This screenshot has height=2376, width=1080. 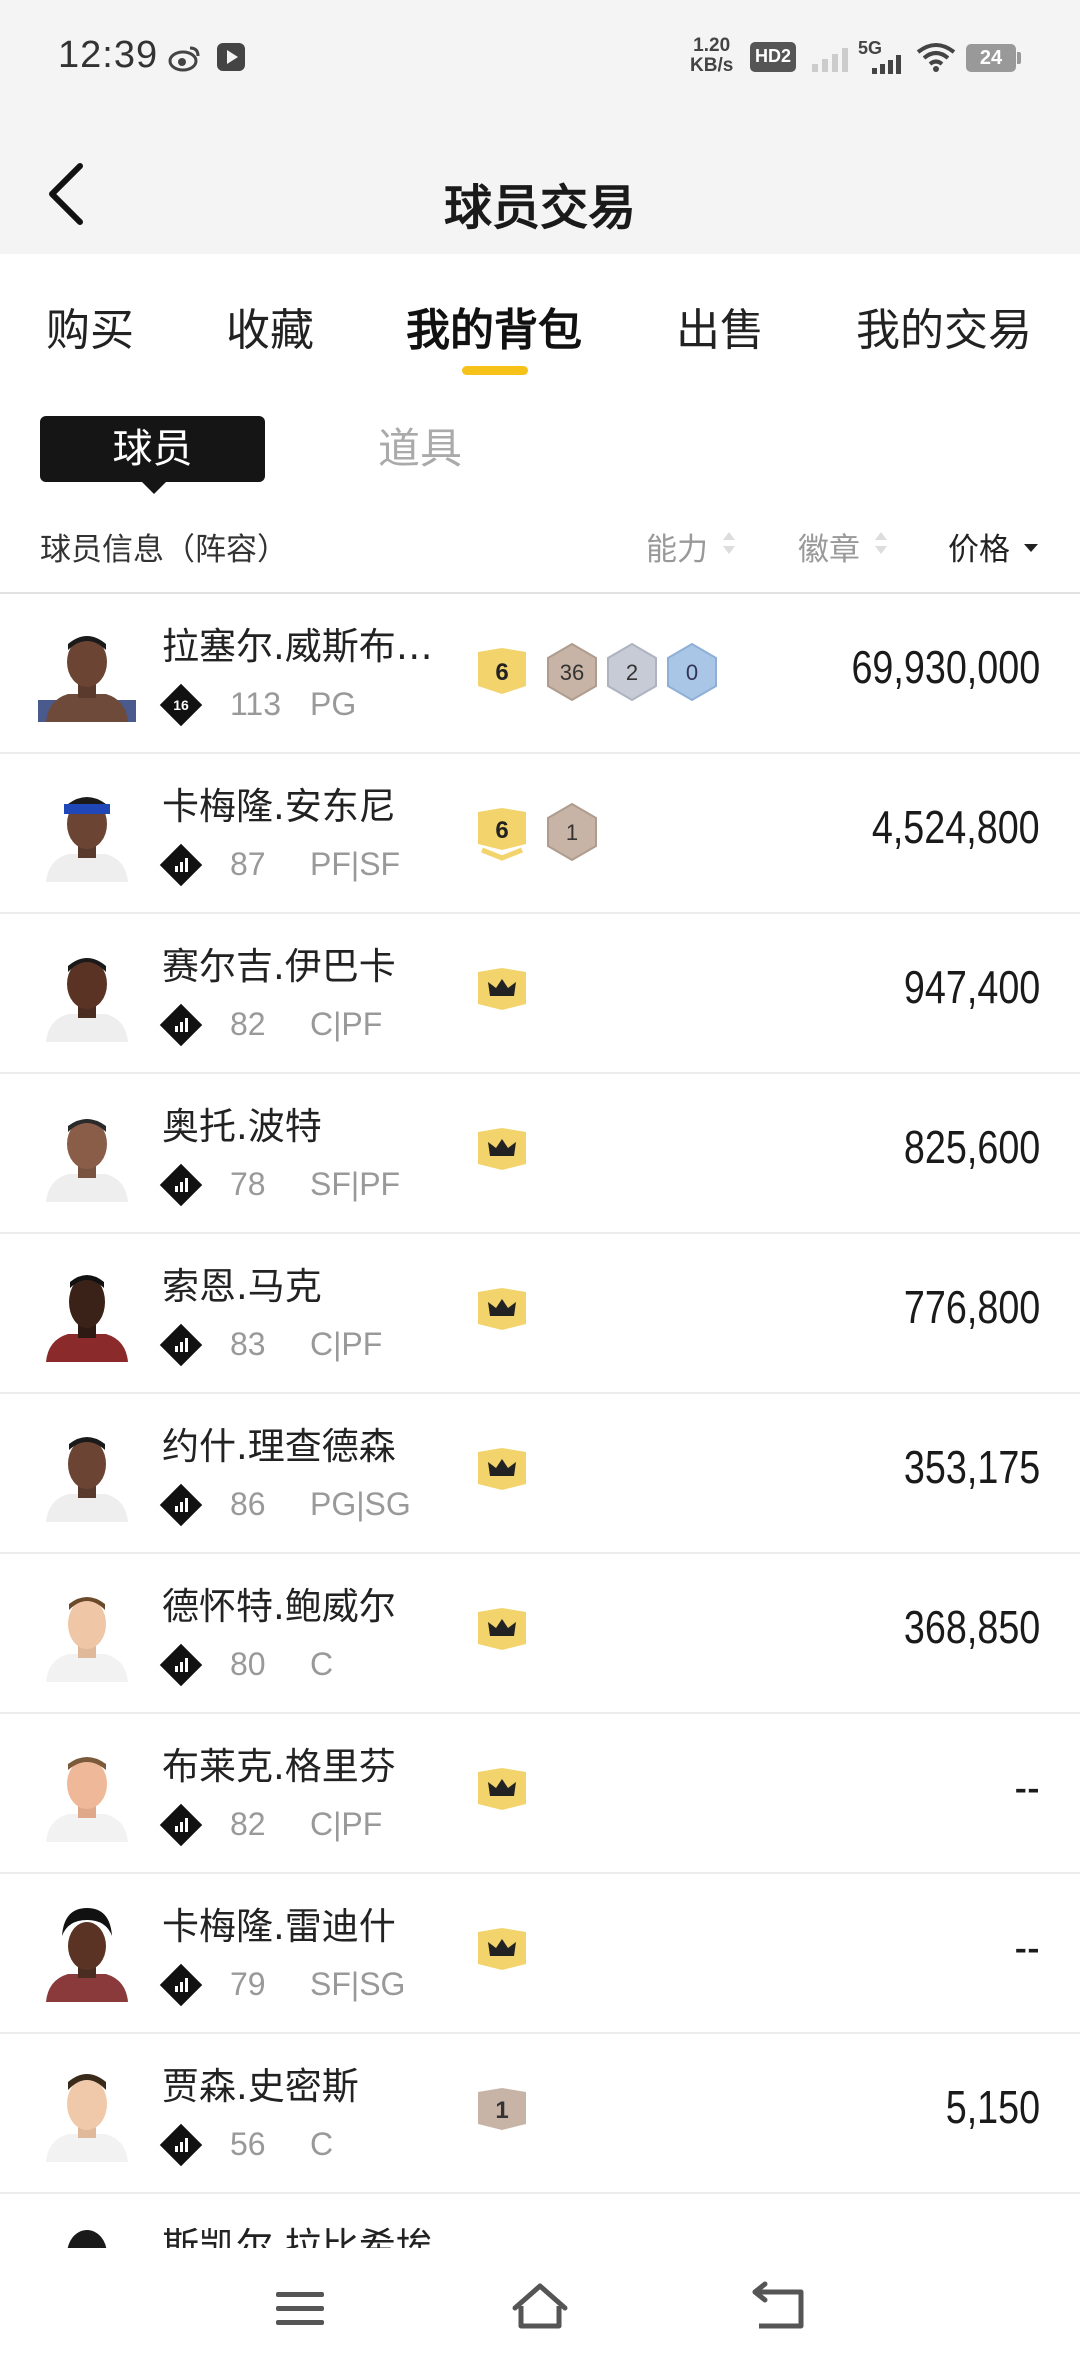 I want to click on player-price: 825,600, so click(x=971, y=1147).